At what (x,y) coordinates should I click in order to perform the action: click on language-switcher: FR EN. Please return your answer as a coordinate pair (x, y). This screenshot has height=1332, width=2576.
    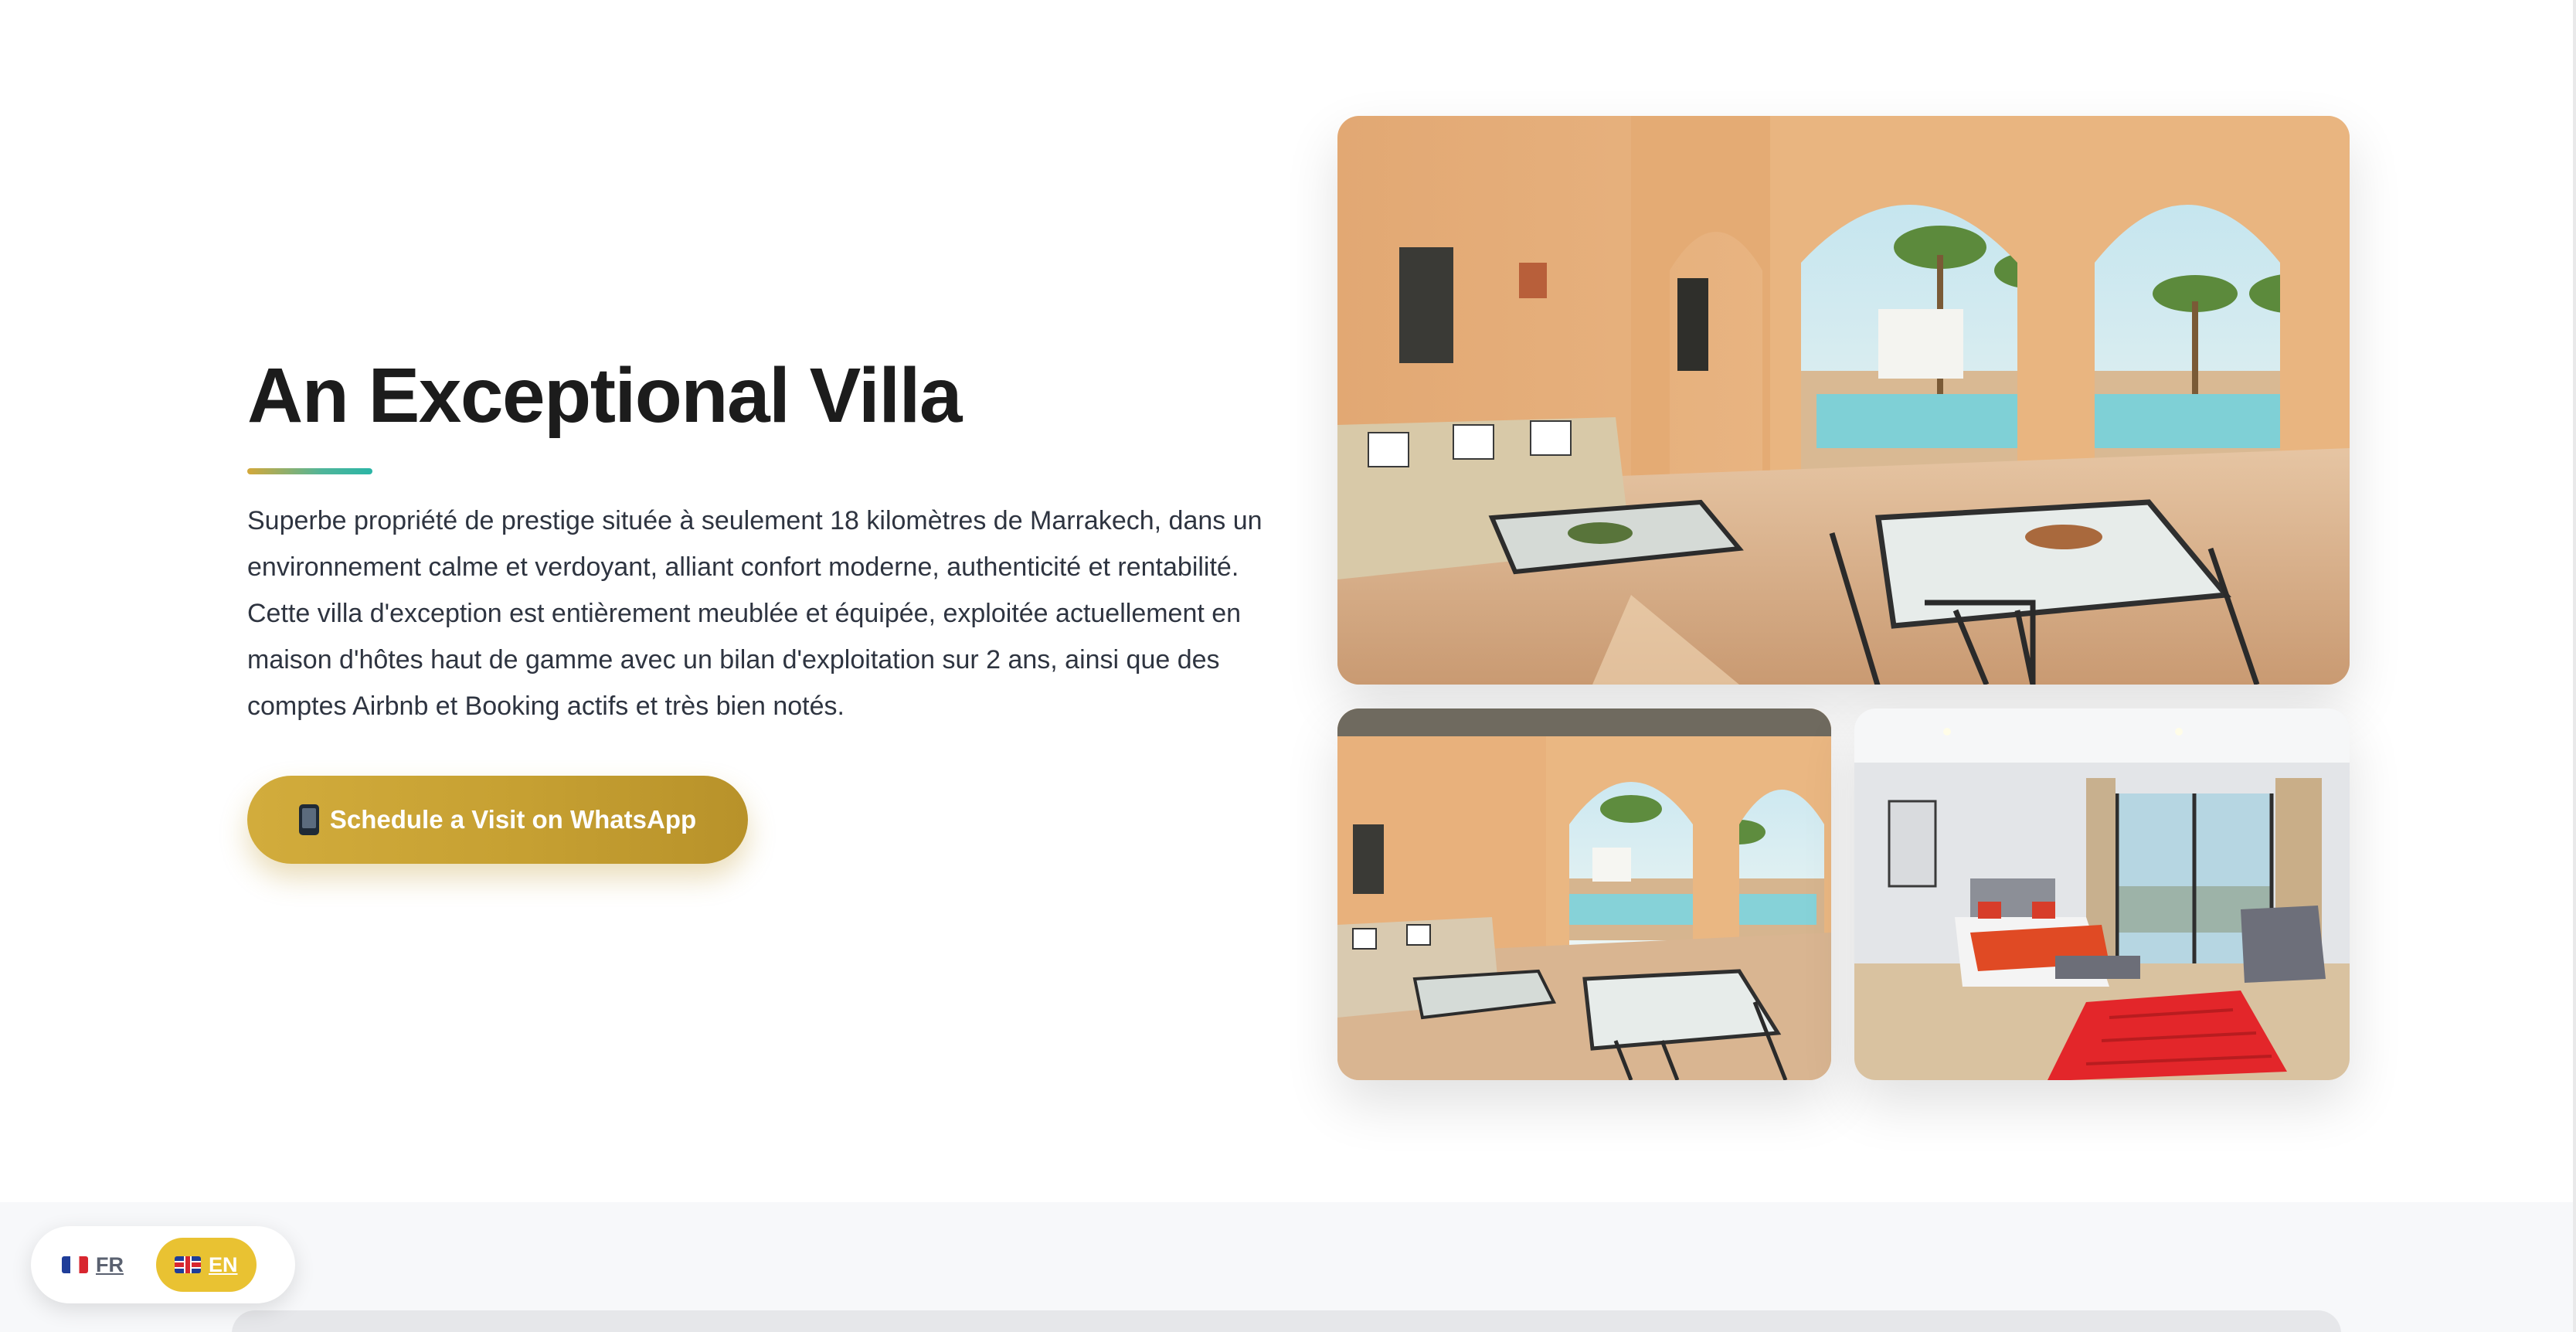
    Looking at the image, I should click on (163, 1264).